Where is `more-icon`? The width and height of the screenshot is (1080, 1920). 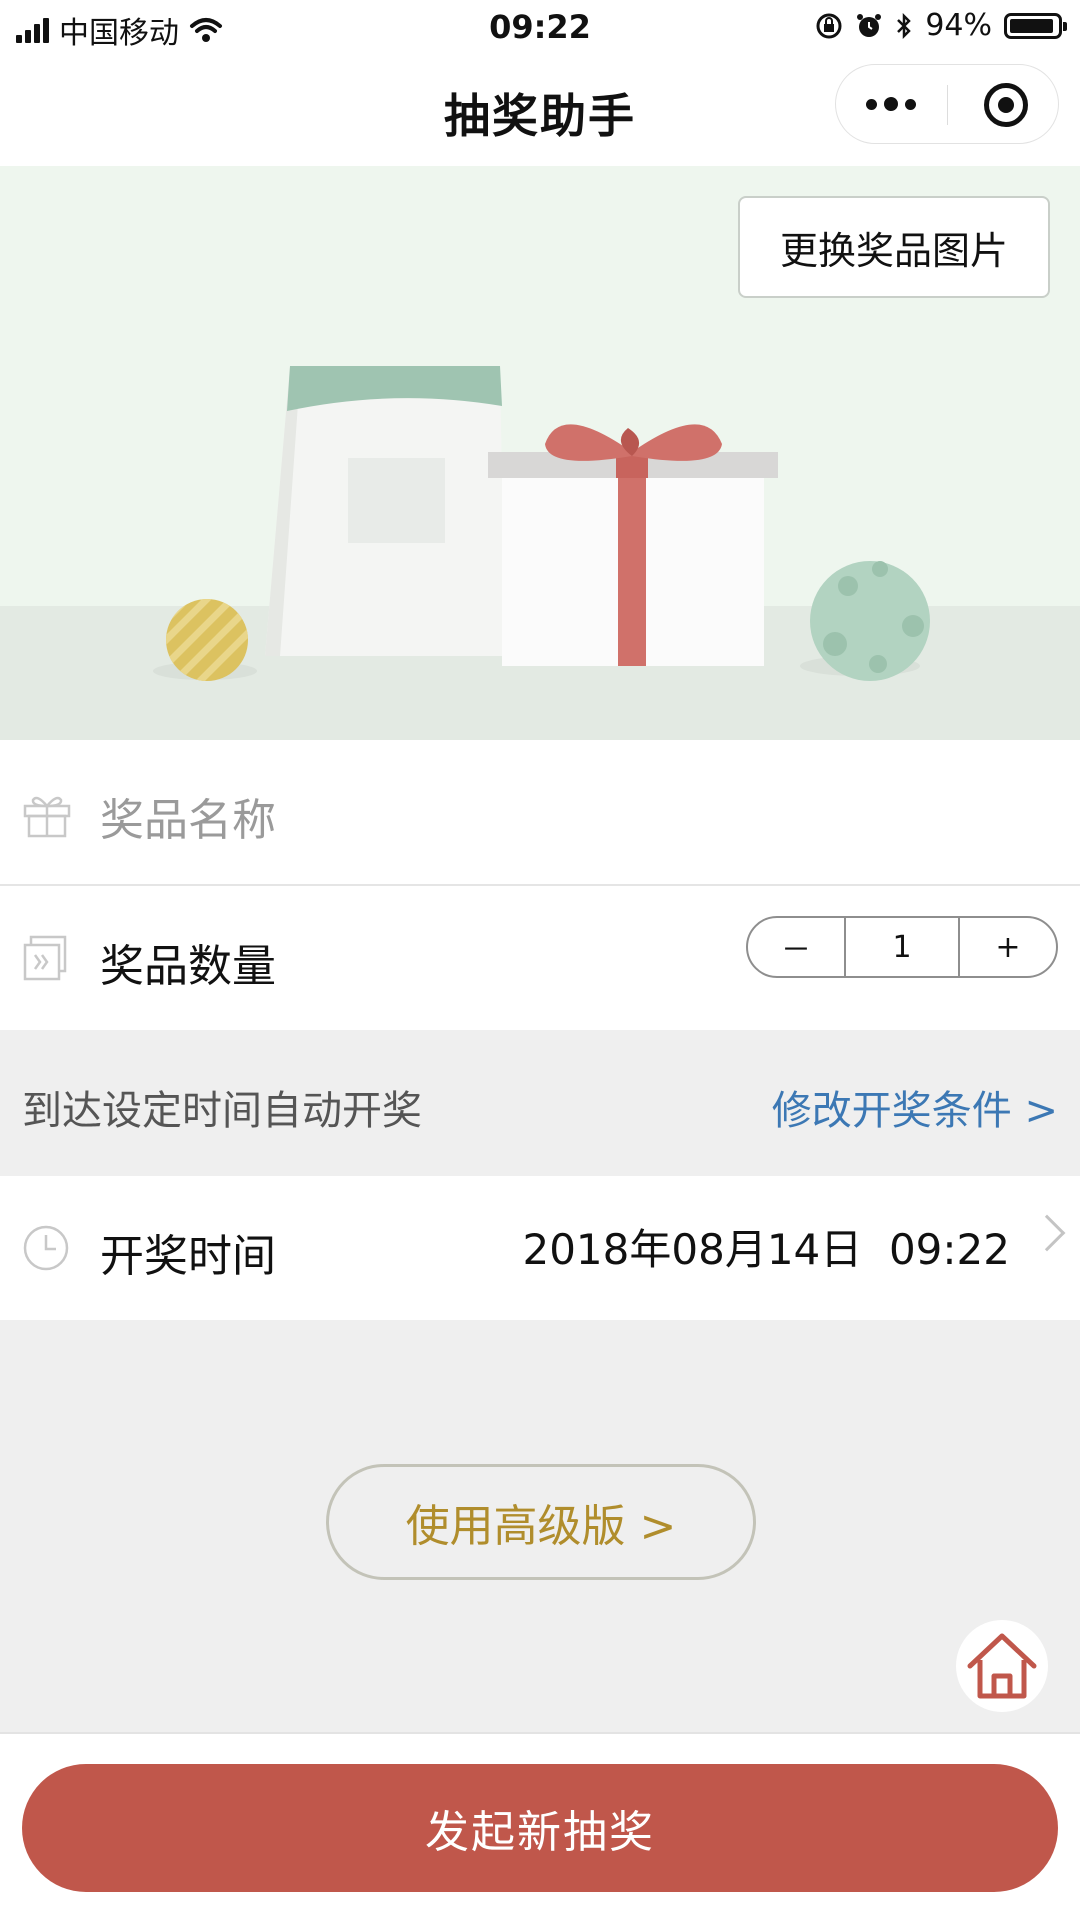
more-icon is located at coordinates (891, 104).